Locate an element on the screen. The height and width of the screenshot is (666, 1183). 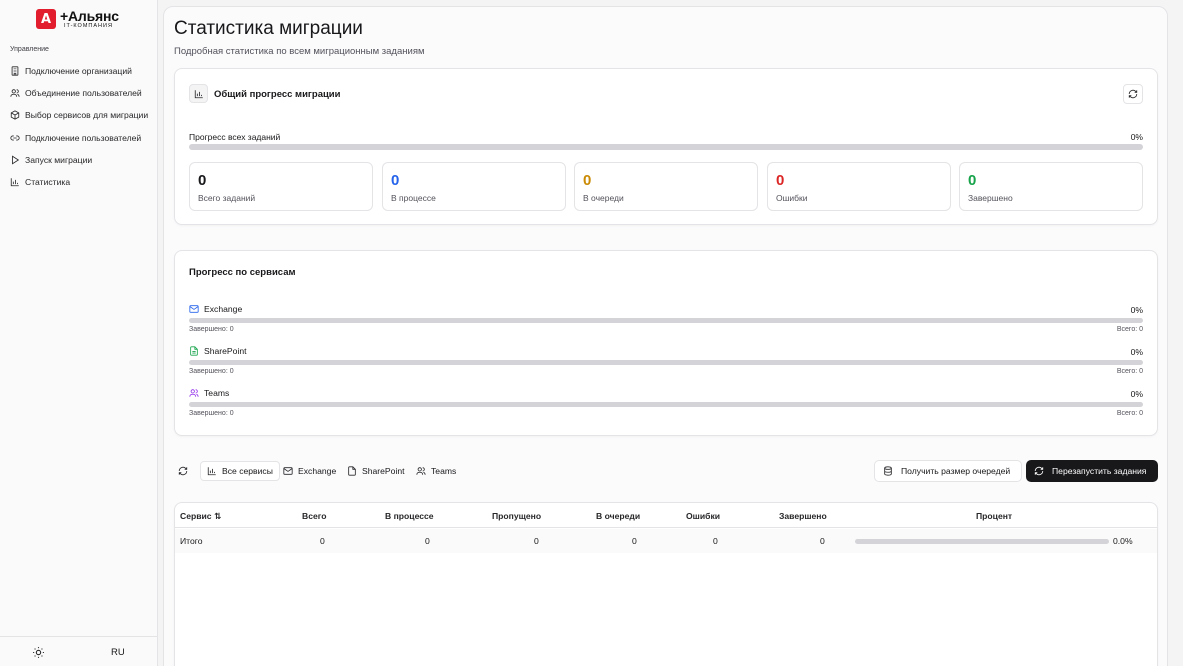
sidebar-item-label: Запуск миграции is located at coordinates (59, 159).